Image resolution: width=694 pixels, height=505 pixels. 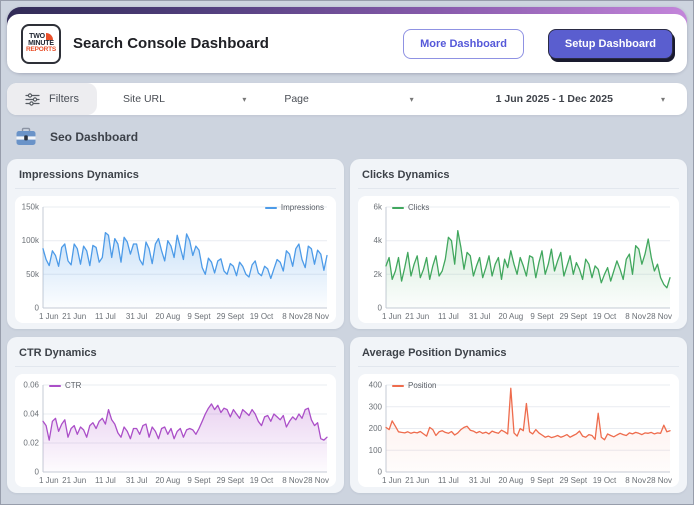 I want to click on logo-line1: TWO, so click(x=37, y=37).